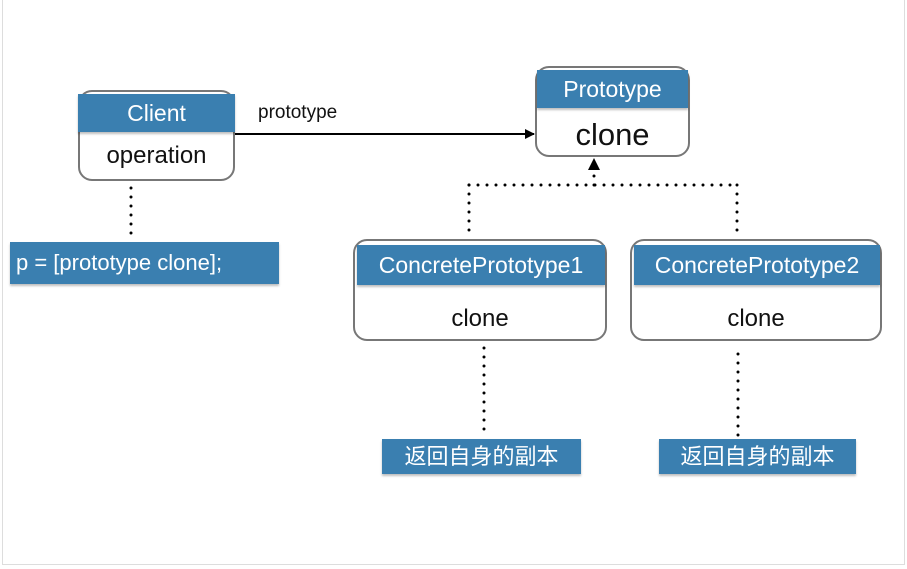 The height and width of the screenshot is (569, 907). I want to click on client-note: p = [prototype clone];, so click(144, 263).